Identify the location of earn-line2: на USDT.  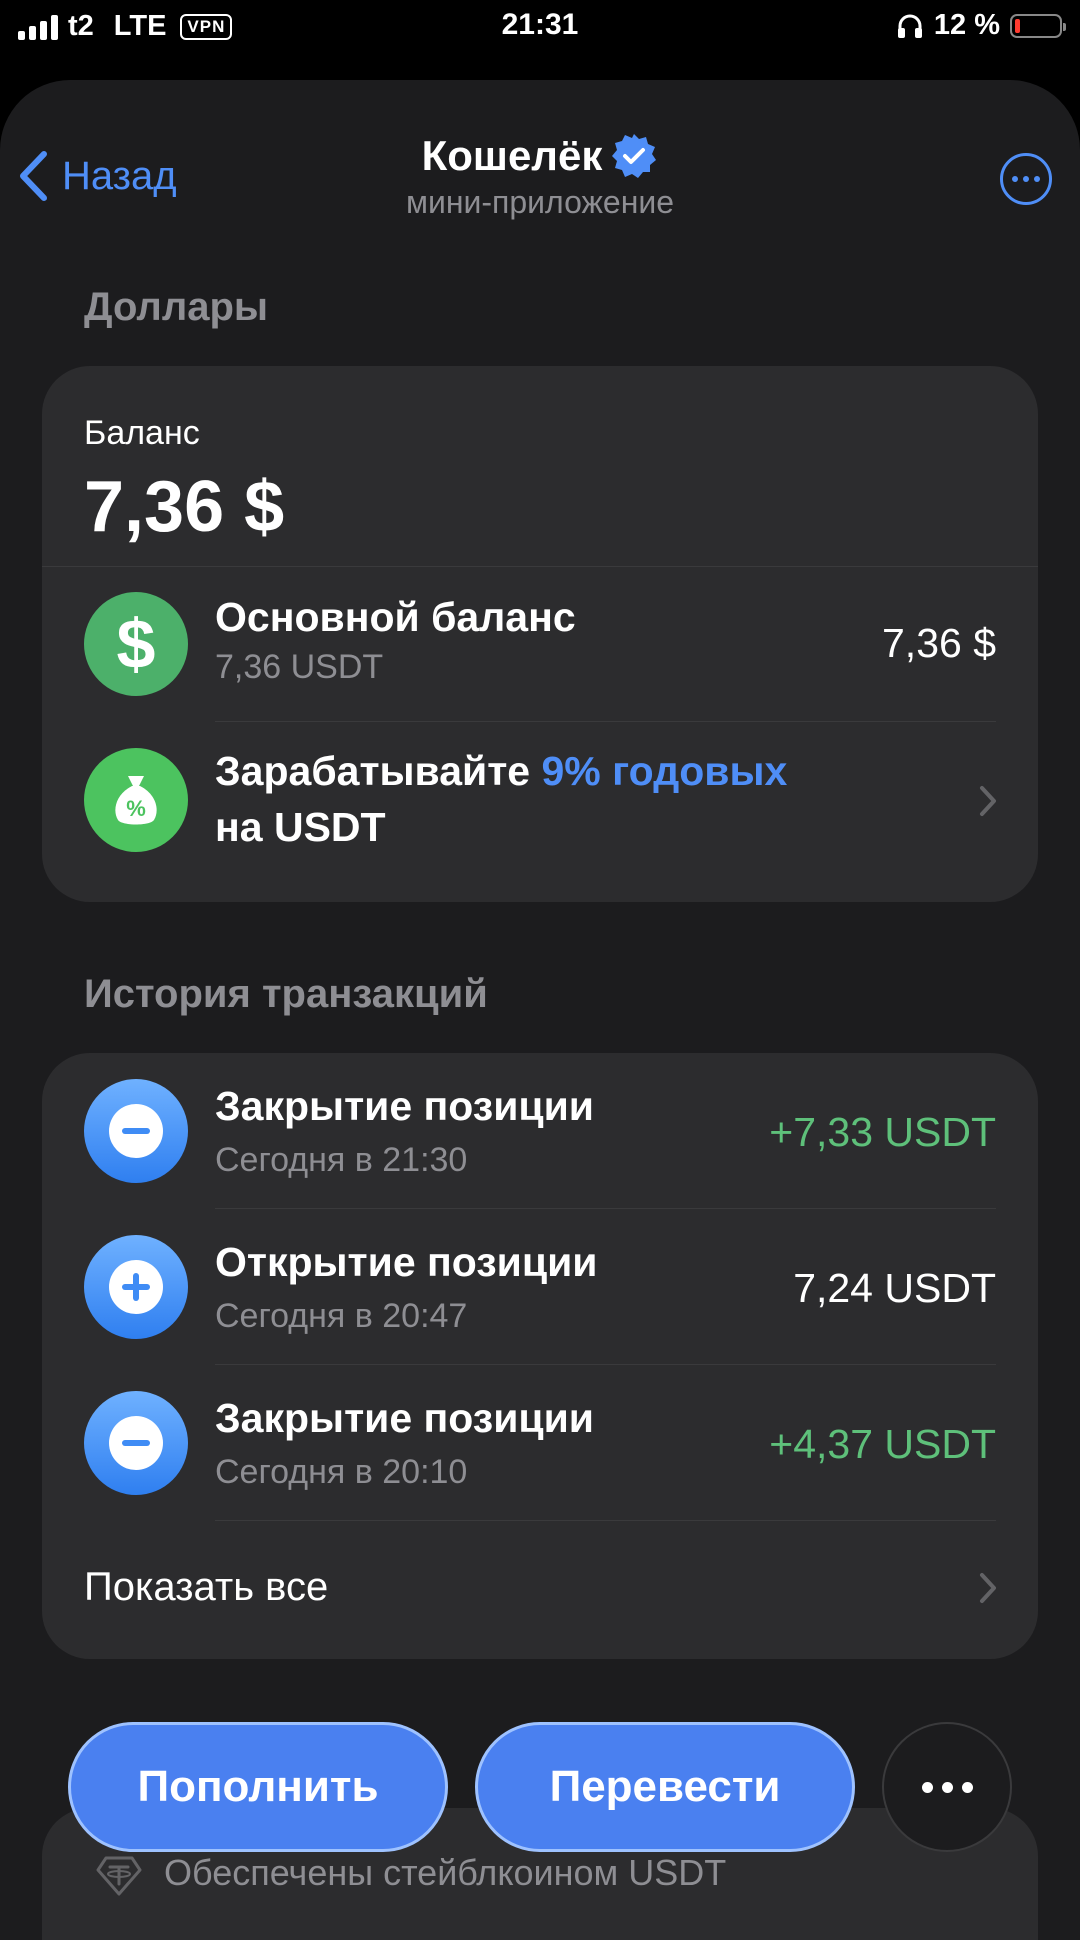
(300, 827).